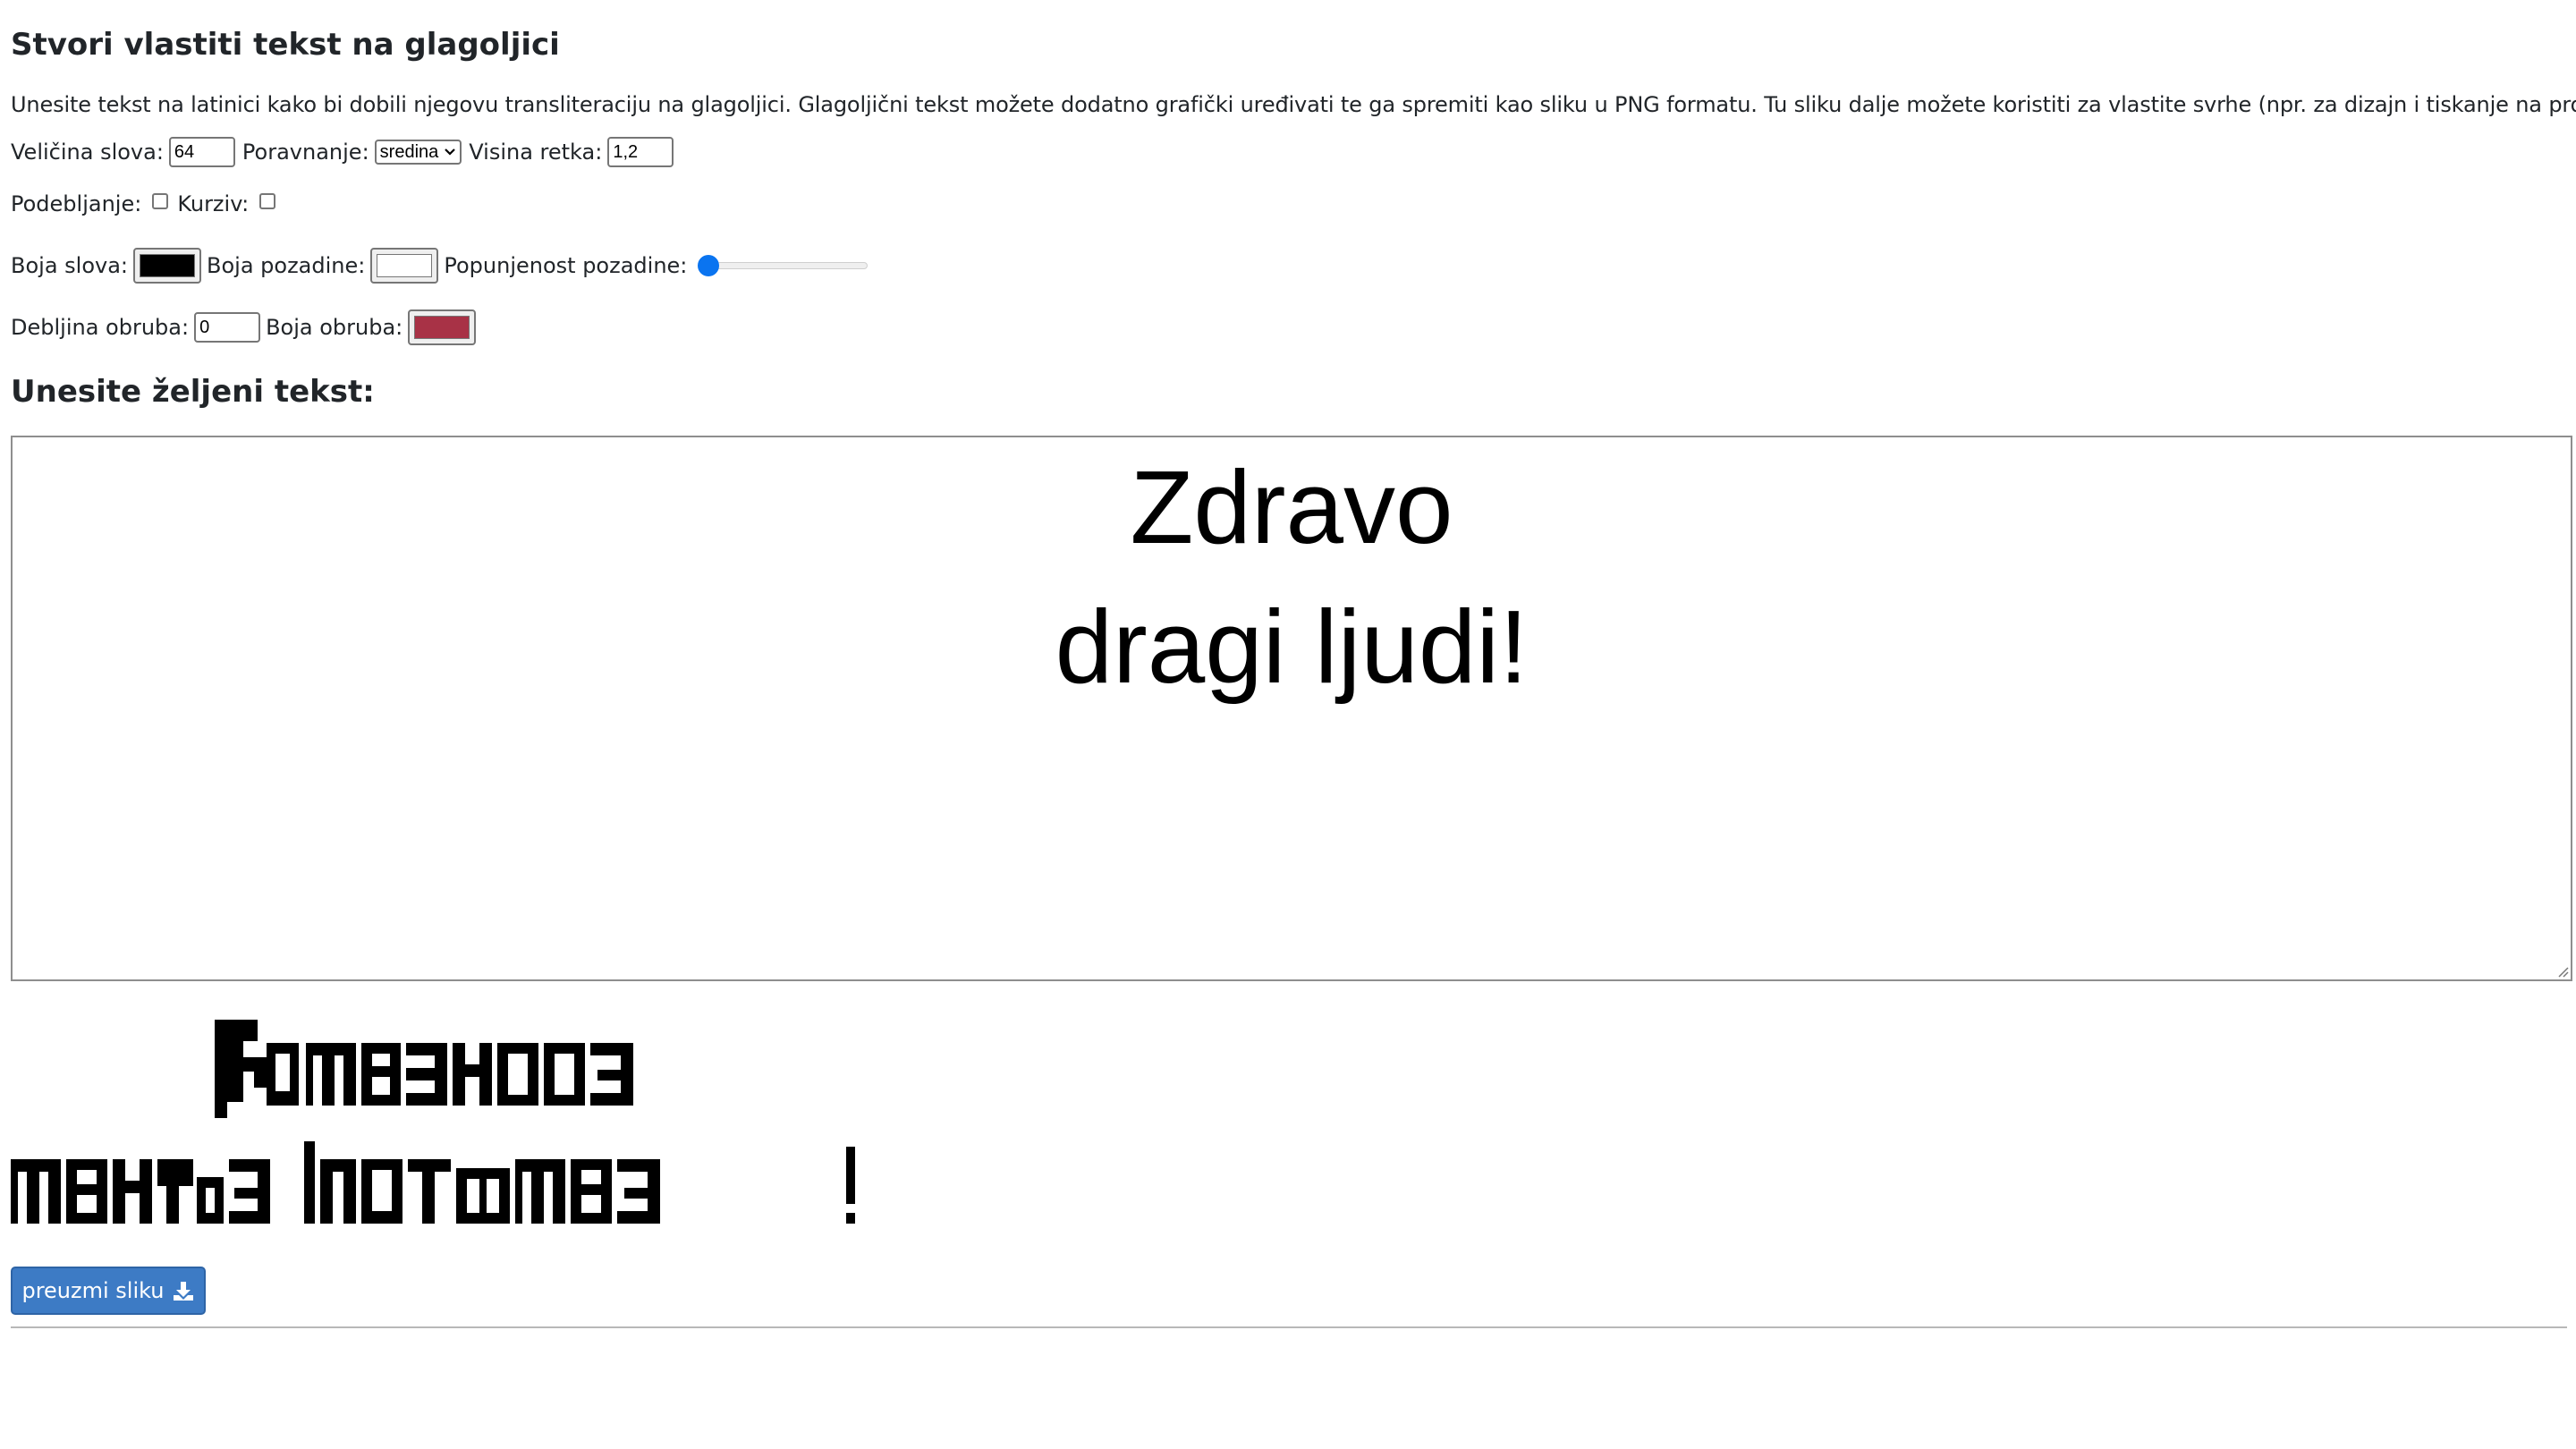  What do you see at coordinates (100, 327) in the screenshot?
I see `stroke-width-label: Debljina obruba:` at bounding box center [100, 327].